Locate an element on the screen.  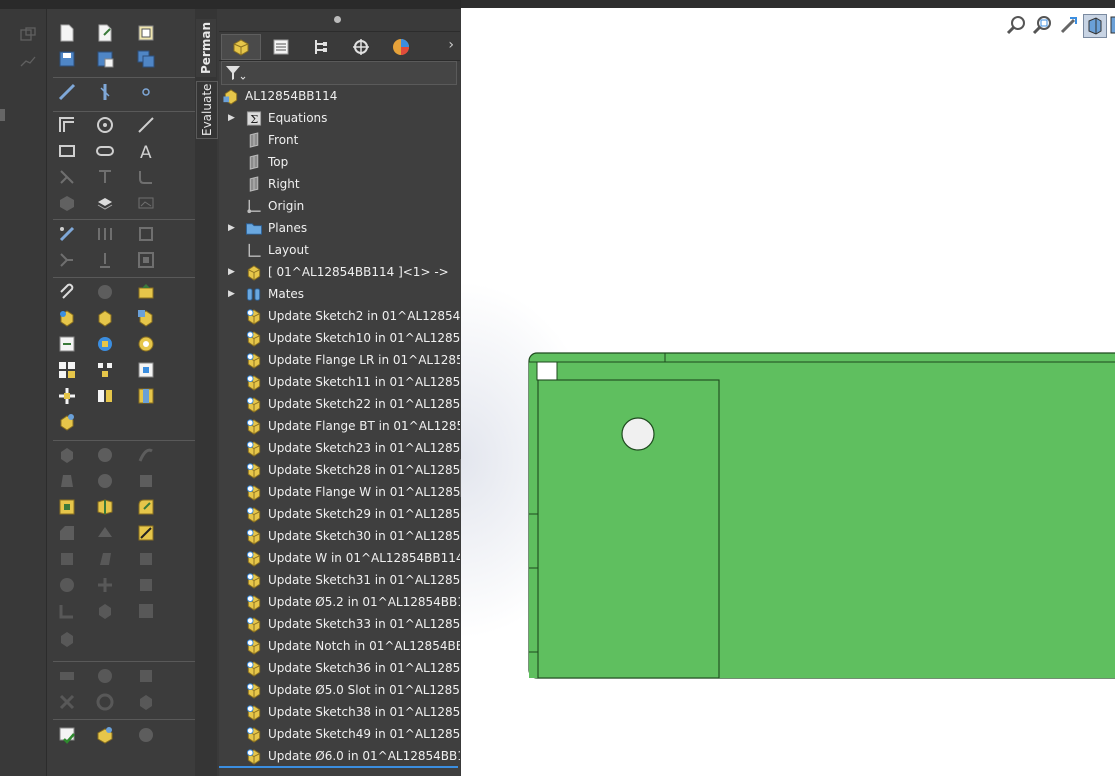
layer-icon is located at coordinates (105, 203).